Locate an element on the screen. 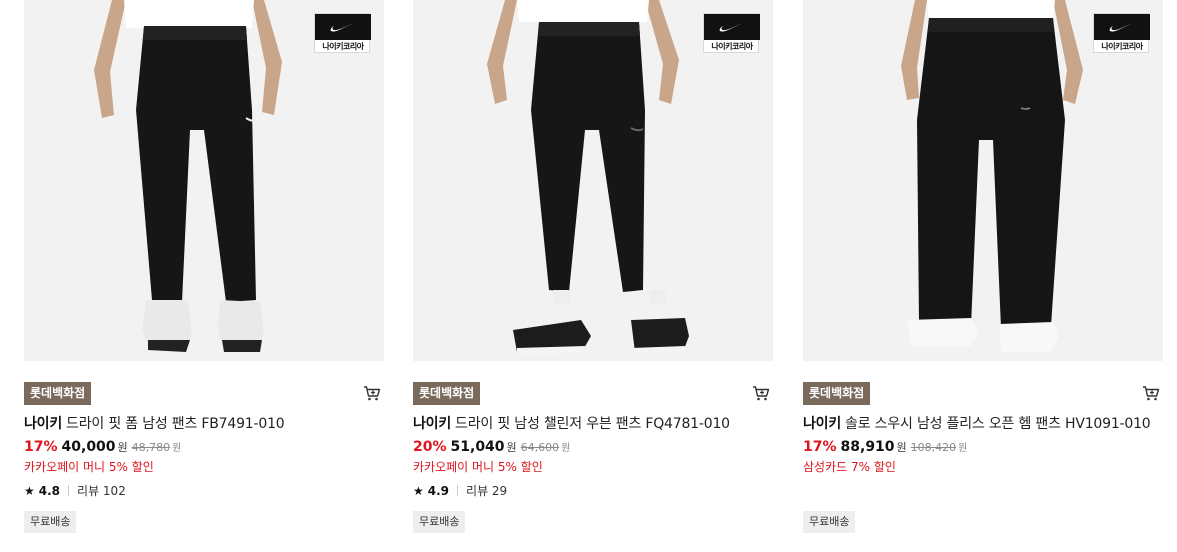 Image resolution: width=1177 pixels, height=552 pixels. product-title: 나이키 솔로 스우시 남성 플리스 오픈 헴 팬츠 HV1091-010 is located at coordinates (983, 424).